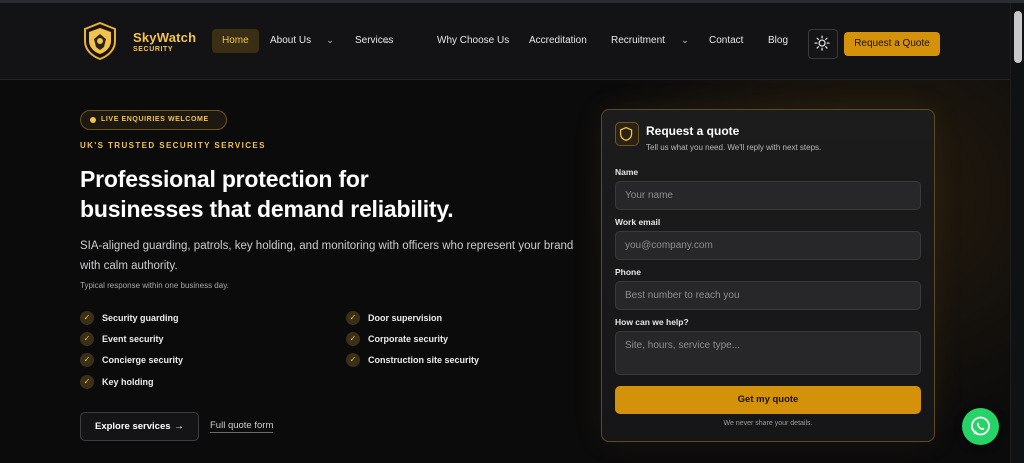 Image resolution: width=1024 pixels, height=463 pixels. What do you see at coordinates (235, 41) in the screenshot?
I see `nav-home: Home` at bounding box center [235, 41].